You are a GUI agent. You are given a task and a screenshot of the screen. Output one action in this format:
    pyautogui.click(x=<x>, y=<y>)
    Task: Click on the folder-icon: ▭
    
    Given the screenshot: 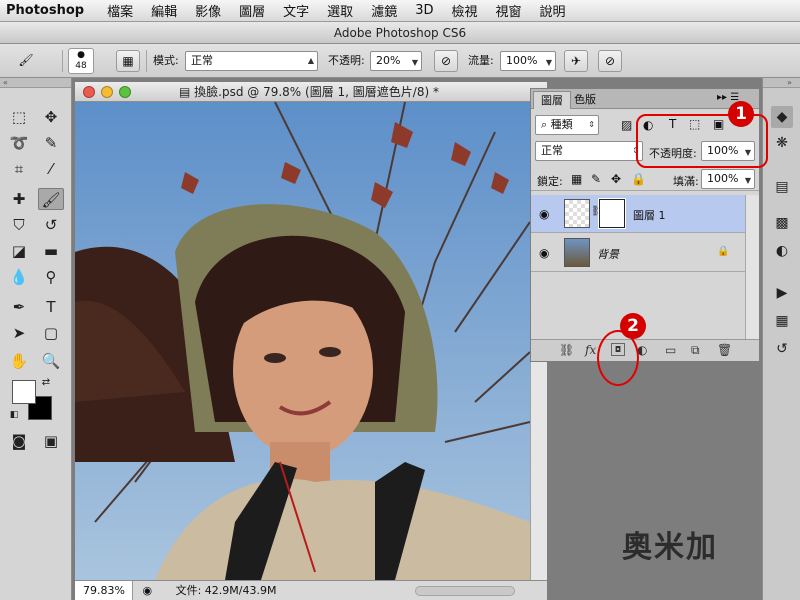 What is the action you would take?
    pyautogui.click(x=670, y=350)
    